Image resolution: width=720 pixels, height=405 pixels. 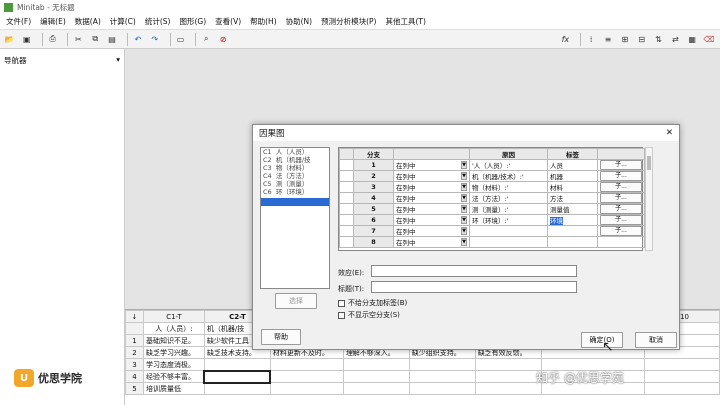 I want to click on cause-cell: '人（人员）:', so click(x=508, y=165).